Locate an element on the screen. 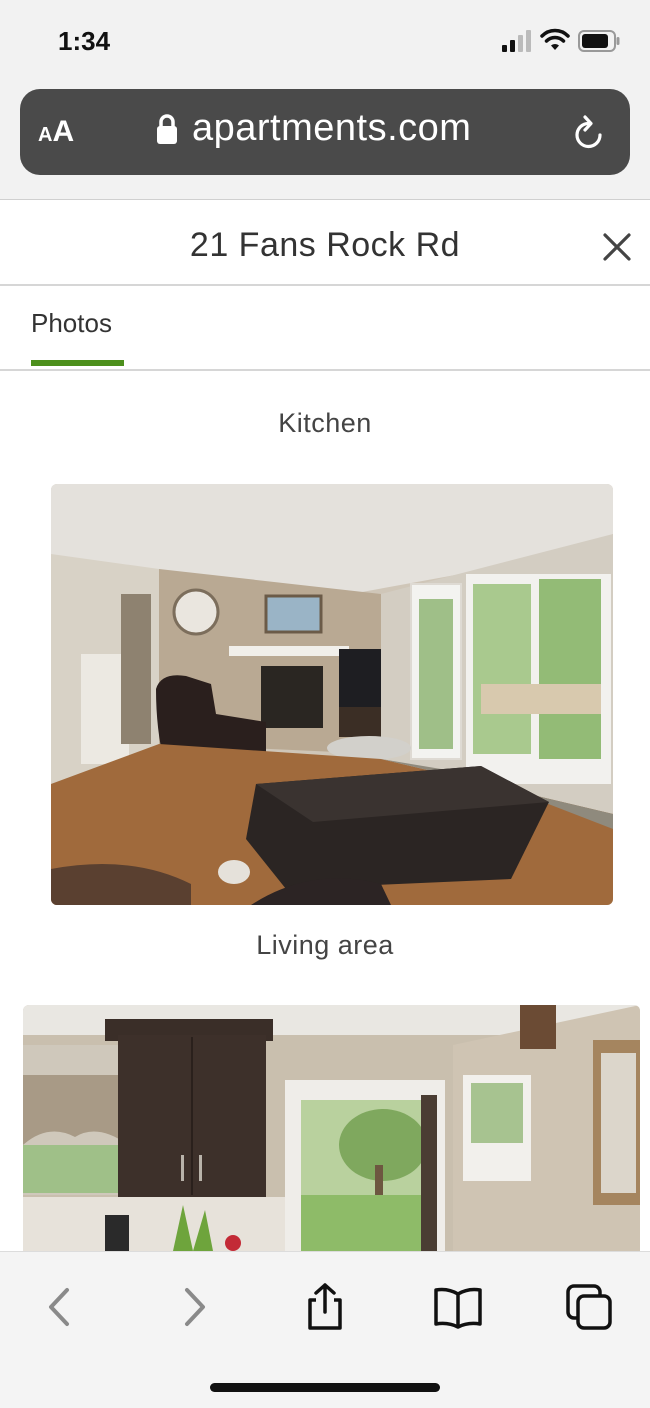  status-bar: 1:34 is located at coordinates (325, 40).